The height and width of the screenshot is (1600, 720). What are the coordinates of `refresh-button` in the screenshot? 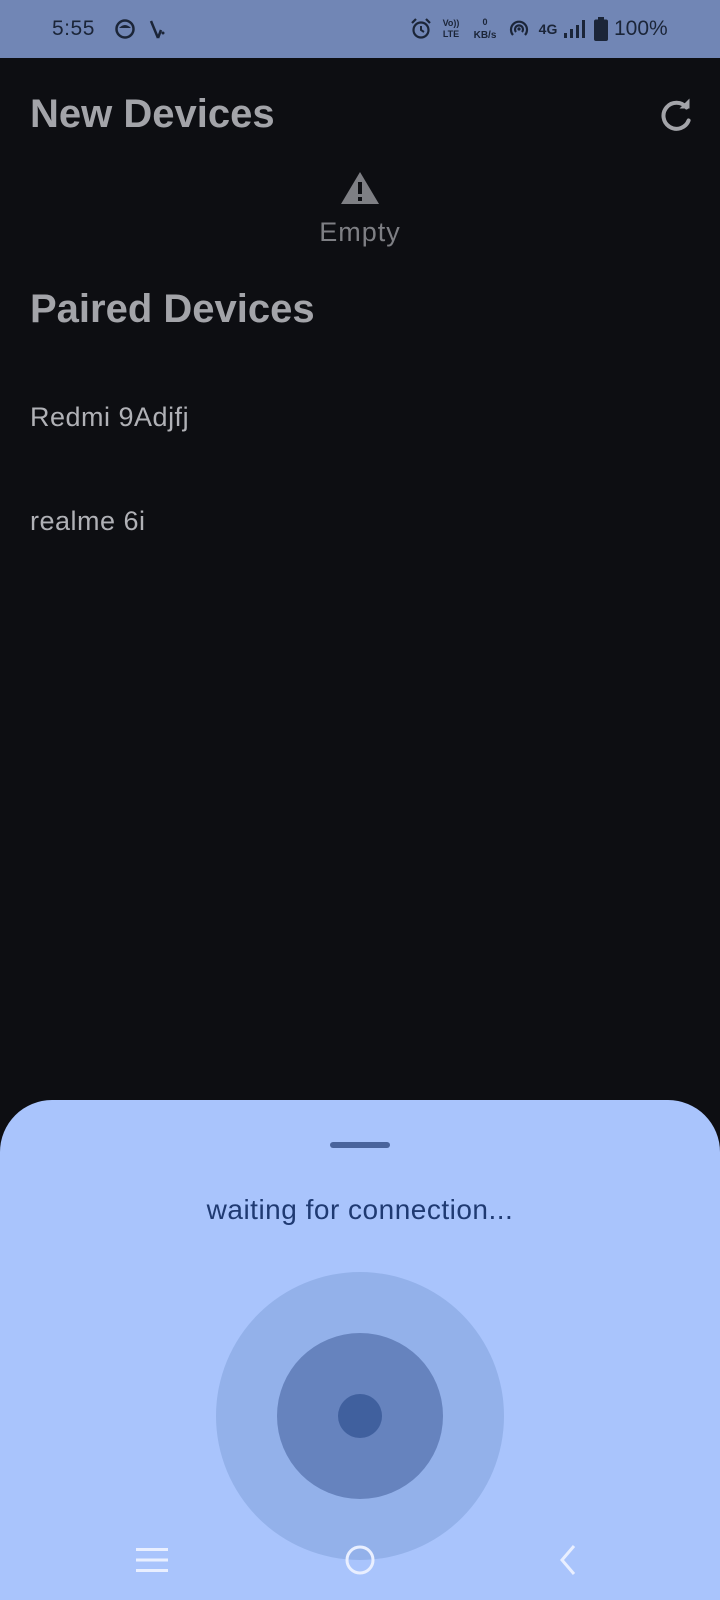 It's located at (676, 116).